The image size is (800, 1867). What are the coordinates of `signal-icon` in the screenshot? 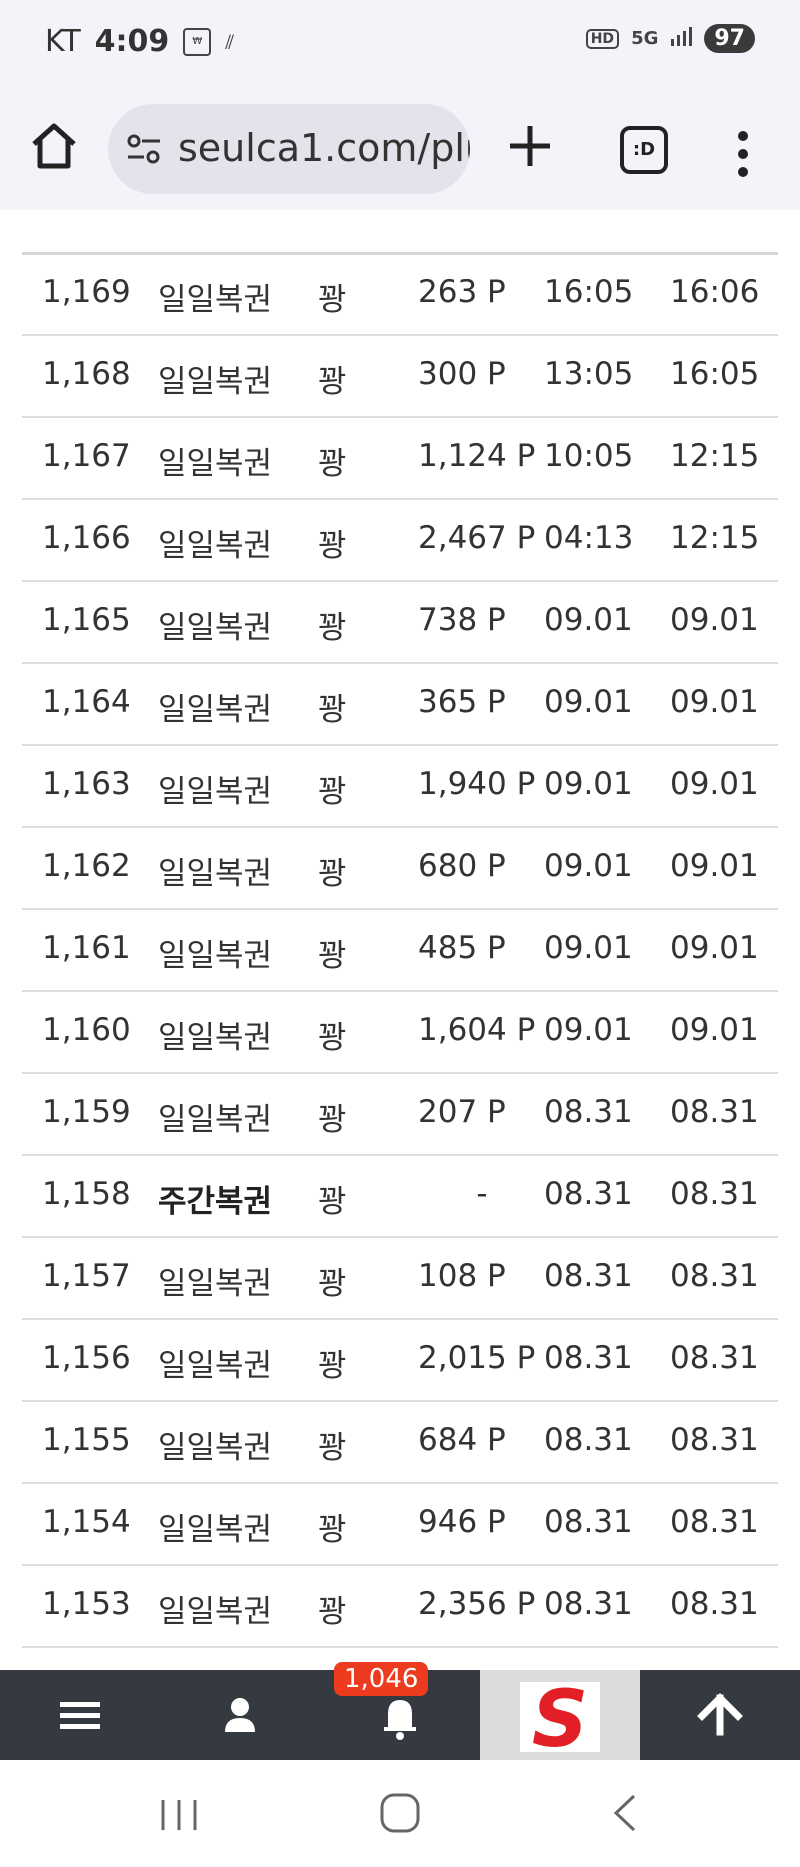 It's located at (681, 38).